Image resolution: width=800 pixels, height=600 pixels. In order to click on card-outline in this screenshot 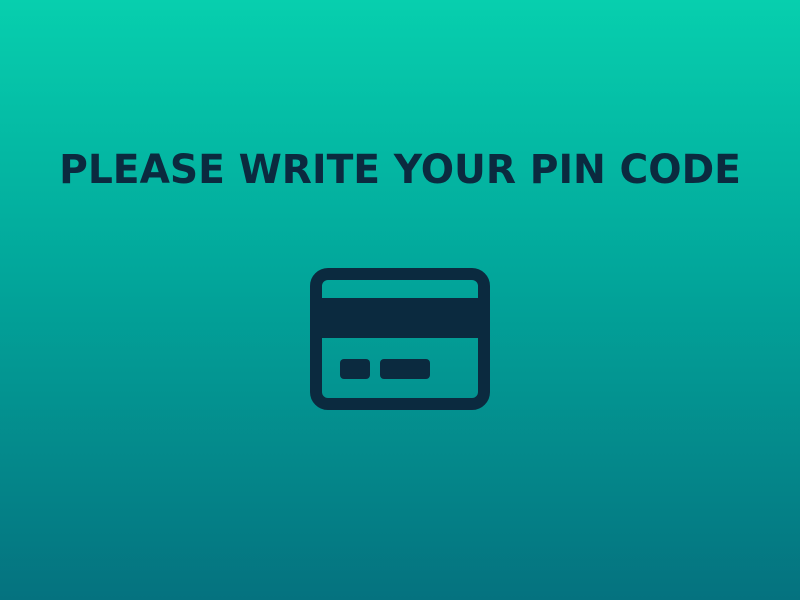, I will do `click(400, 339)`.